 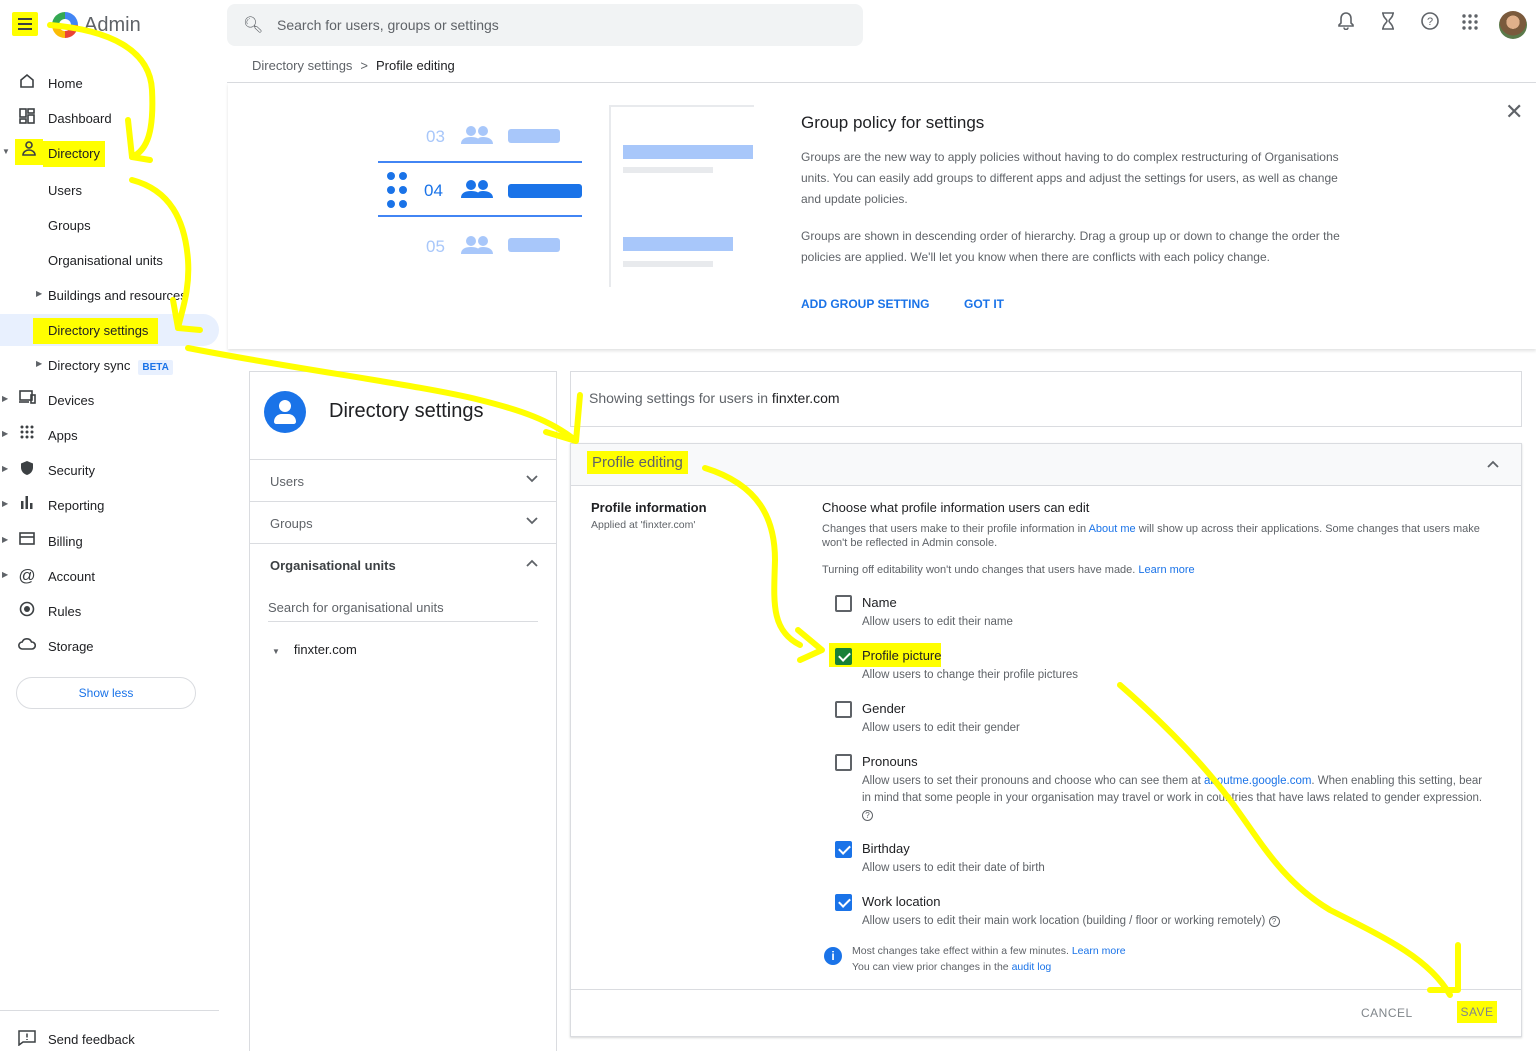 I want to click on option-description: Allow users to edit their name, so click(x=937, y=622).